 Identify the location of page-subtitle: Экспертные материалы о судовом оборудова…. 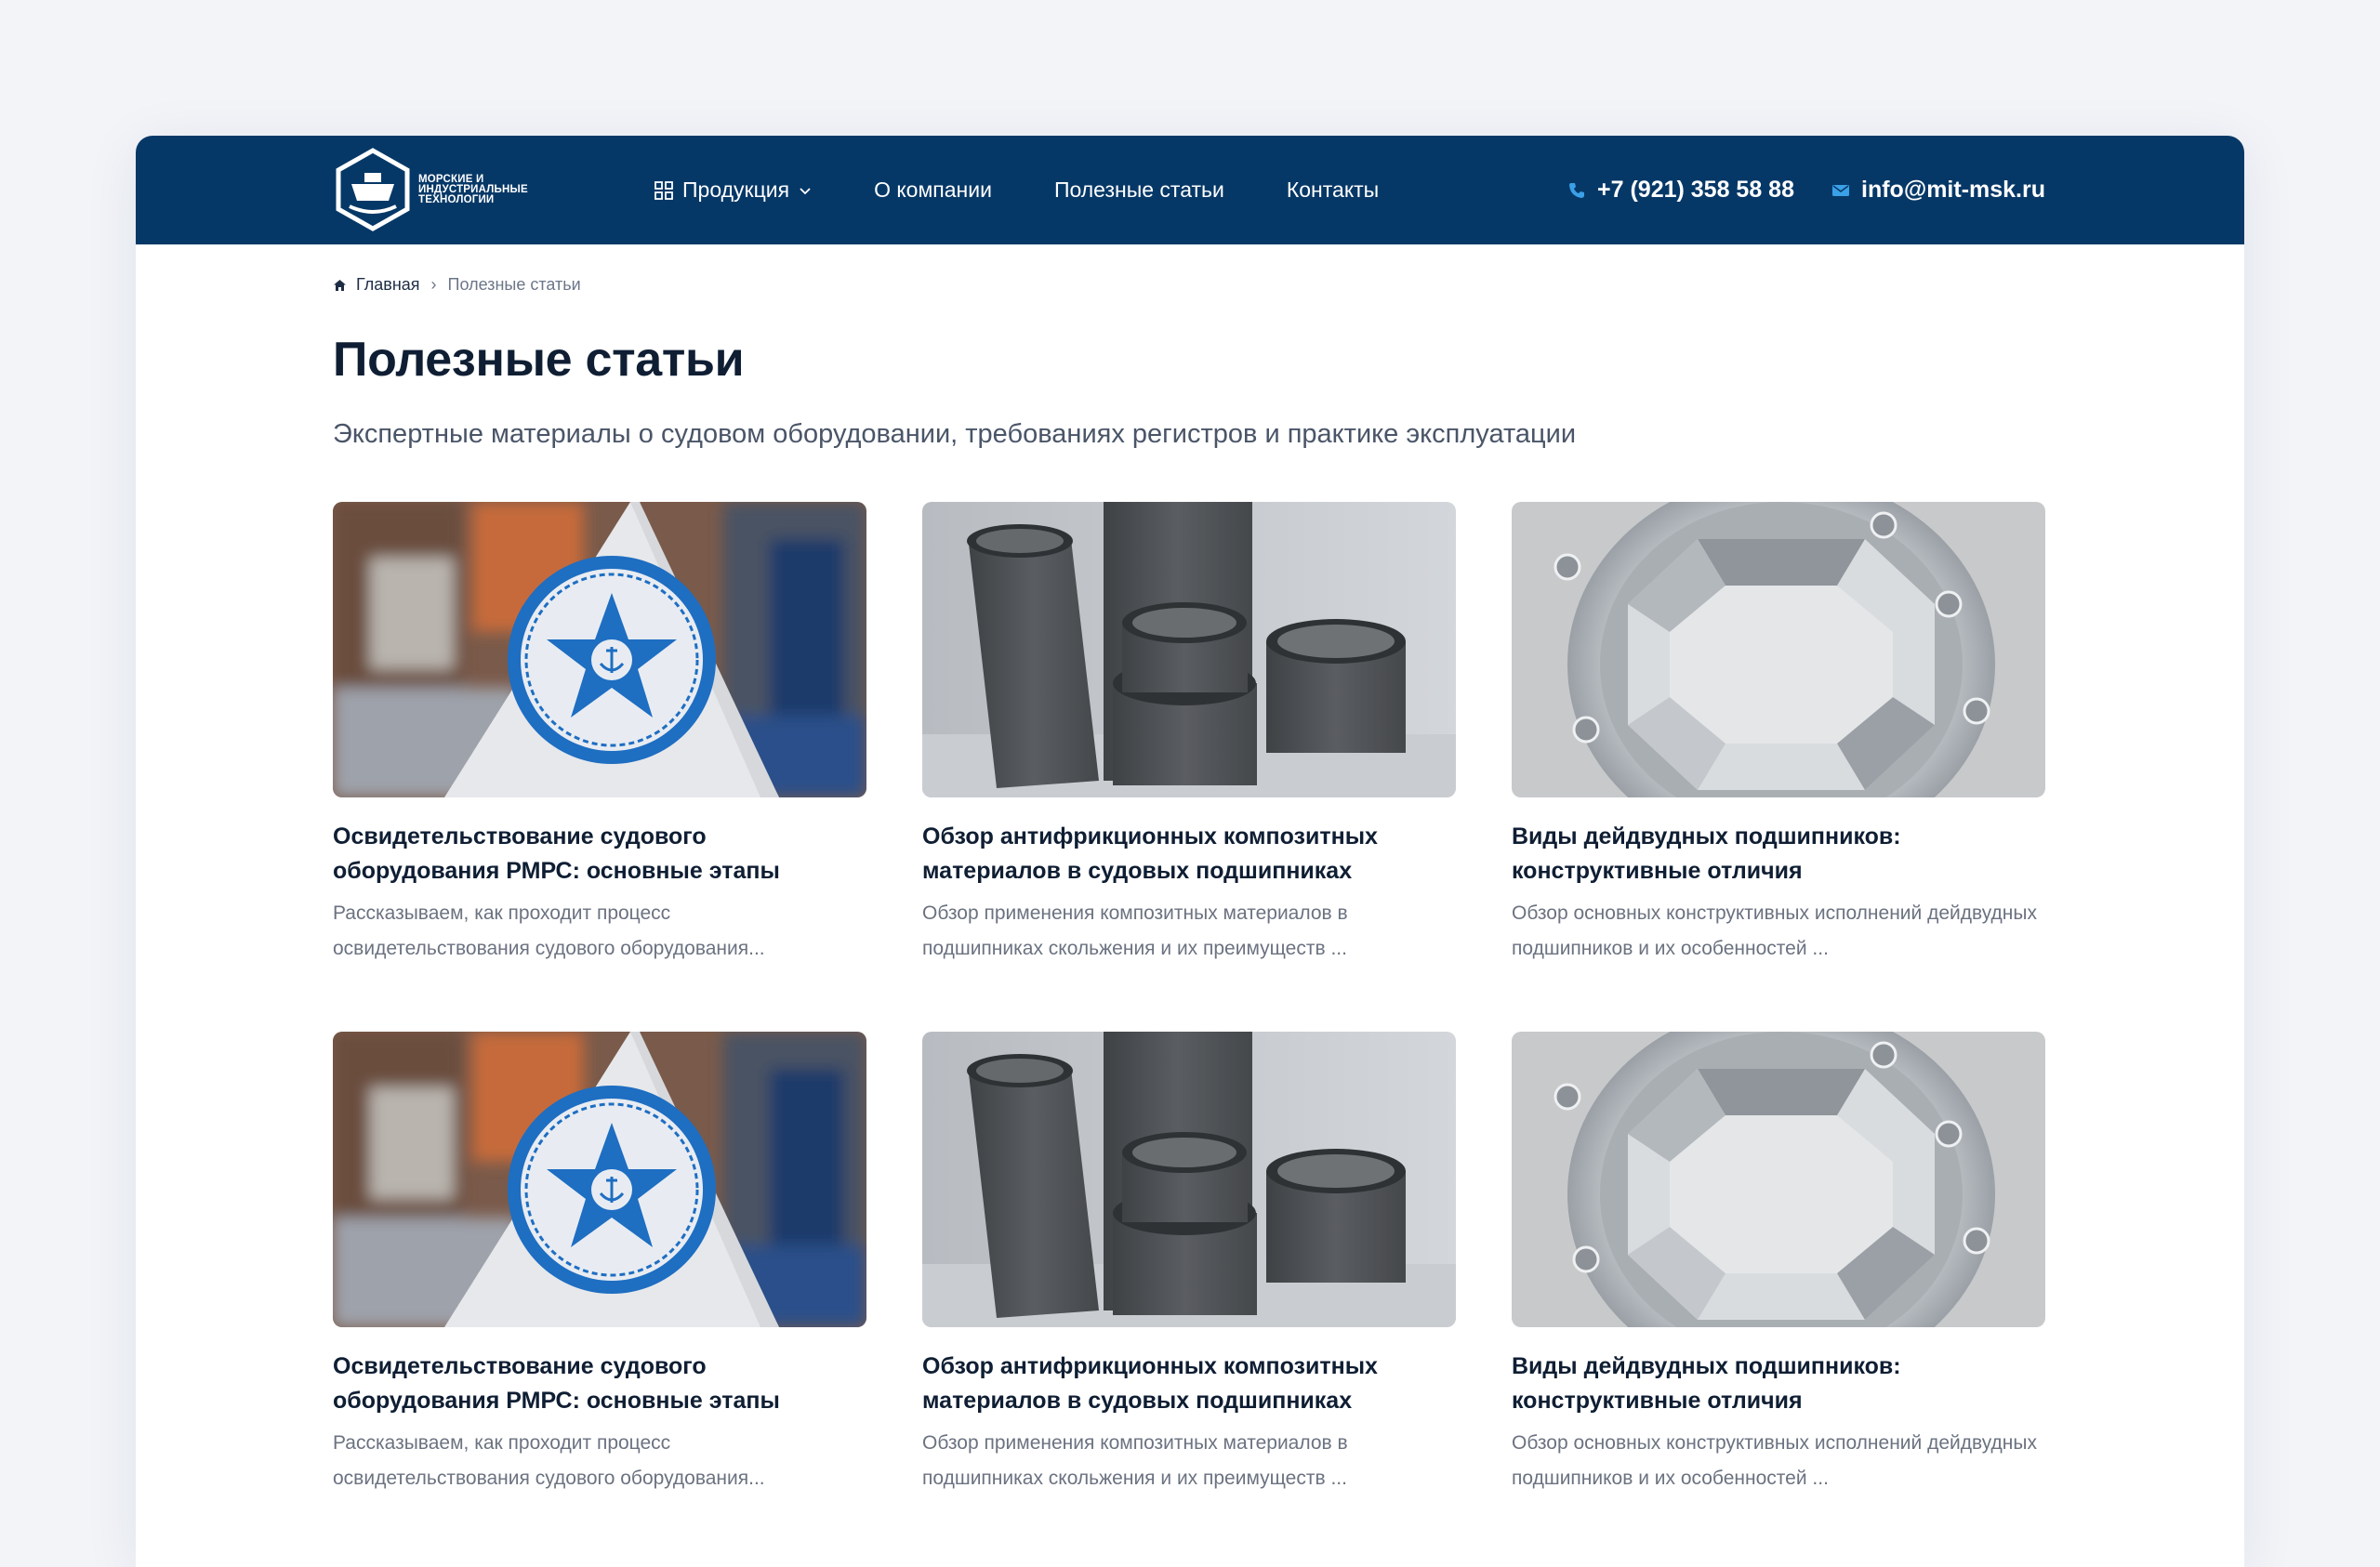
(955, 434).